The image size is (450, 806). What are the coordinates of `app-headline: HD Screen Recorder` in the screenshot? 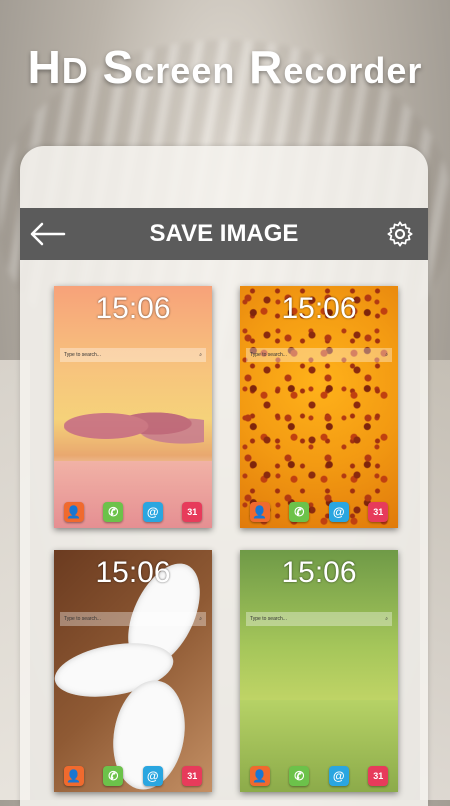 It's located at (225, 67).